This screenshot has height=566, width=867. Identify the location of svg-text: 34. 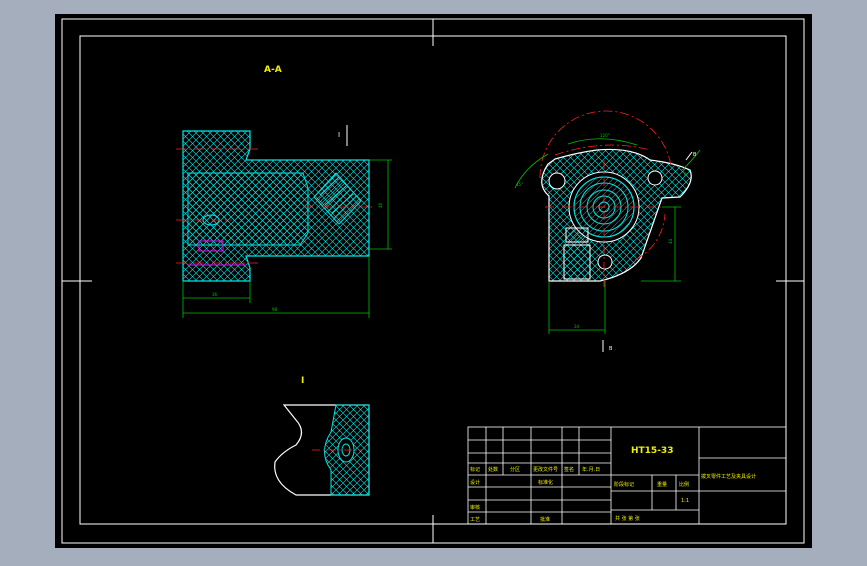
(577, 326).